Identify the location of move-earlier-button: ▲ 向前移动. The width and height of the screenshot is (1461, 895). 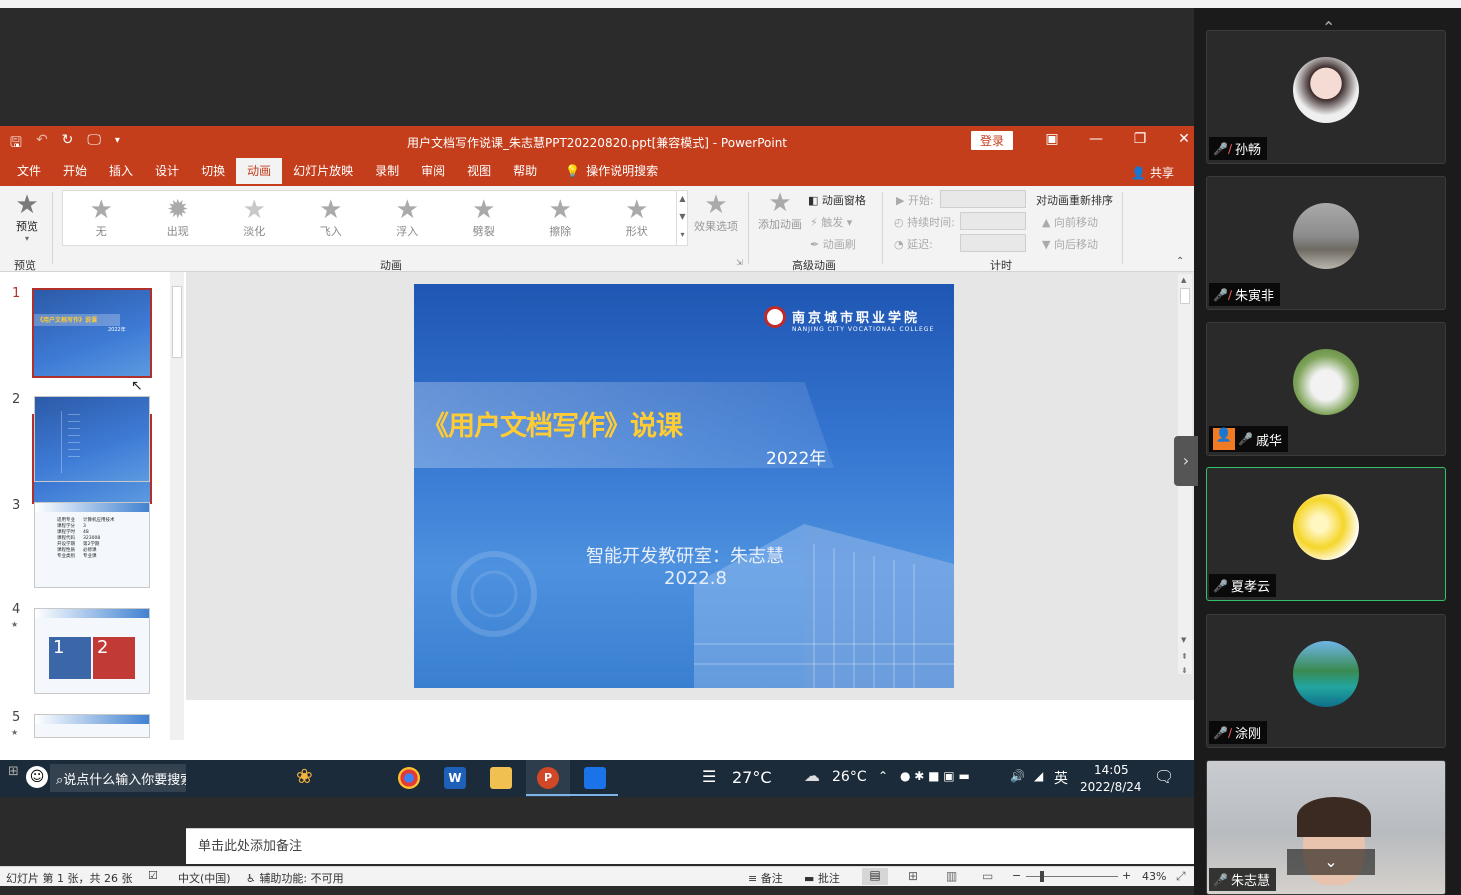
(1070, 222).